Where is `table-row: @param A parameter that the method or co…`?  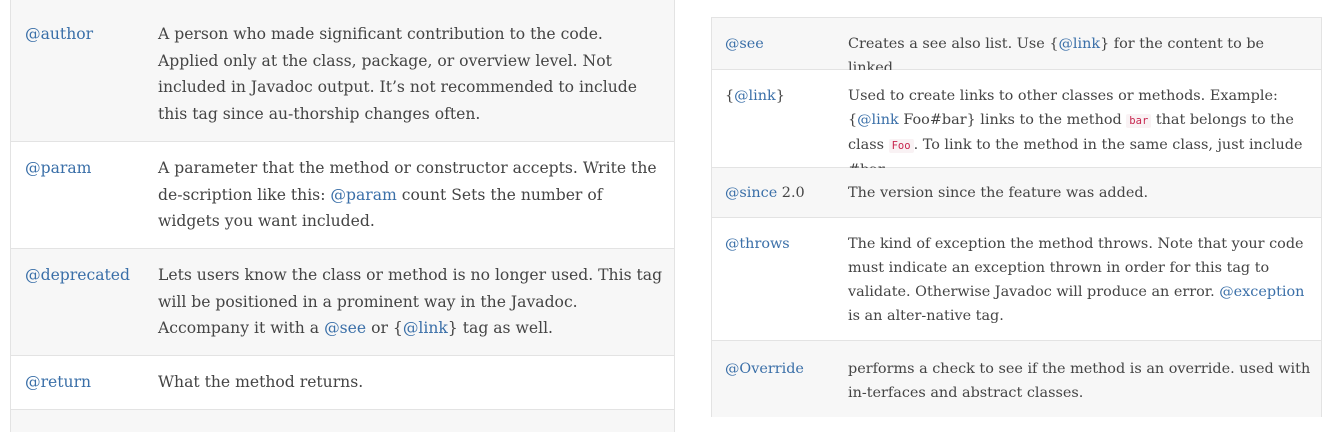
table-row: @param A parameter that the method or co… is located at coordinates (342, 195).